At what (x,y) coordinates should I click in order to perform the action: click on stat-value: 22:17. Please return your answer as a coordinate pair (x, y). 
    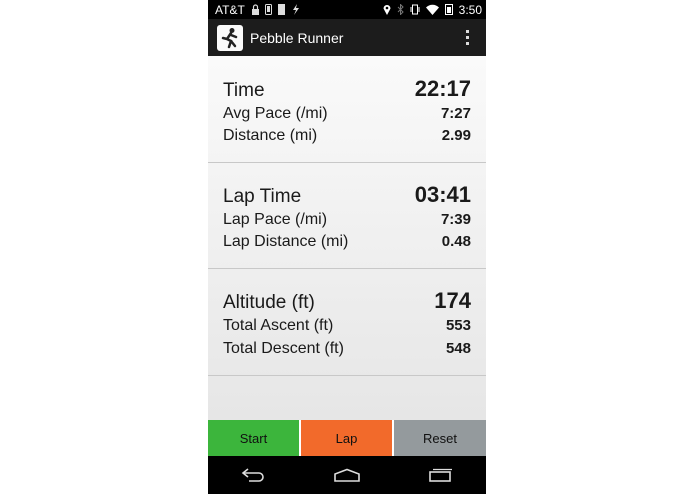
    Looking at the image, I should click on (442, 88).